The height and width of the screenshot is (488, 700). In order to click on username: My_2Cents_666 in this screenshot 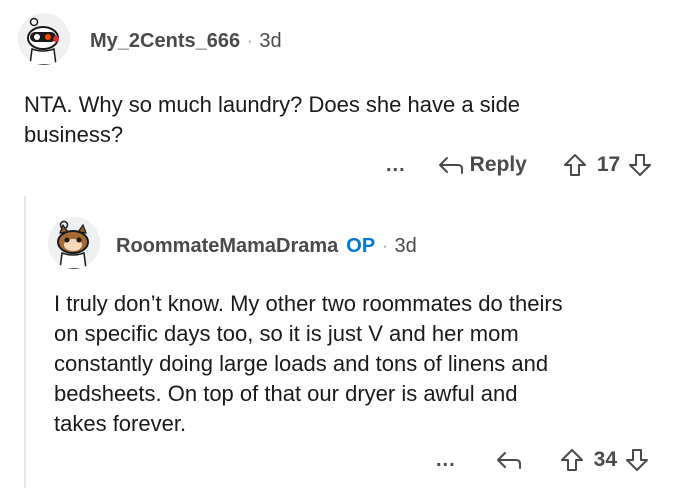, I will do `click(165, 41)`.